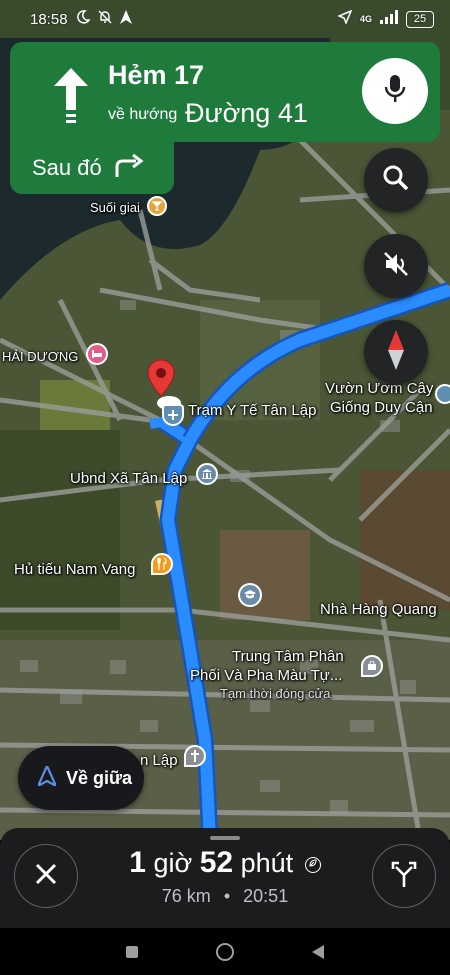 The image size is (450, 975). Describe the element at coordinates (129, 168) in the screenshot. I see `turn-right-icon` at that location.